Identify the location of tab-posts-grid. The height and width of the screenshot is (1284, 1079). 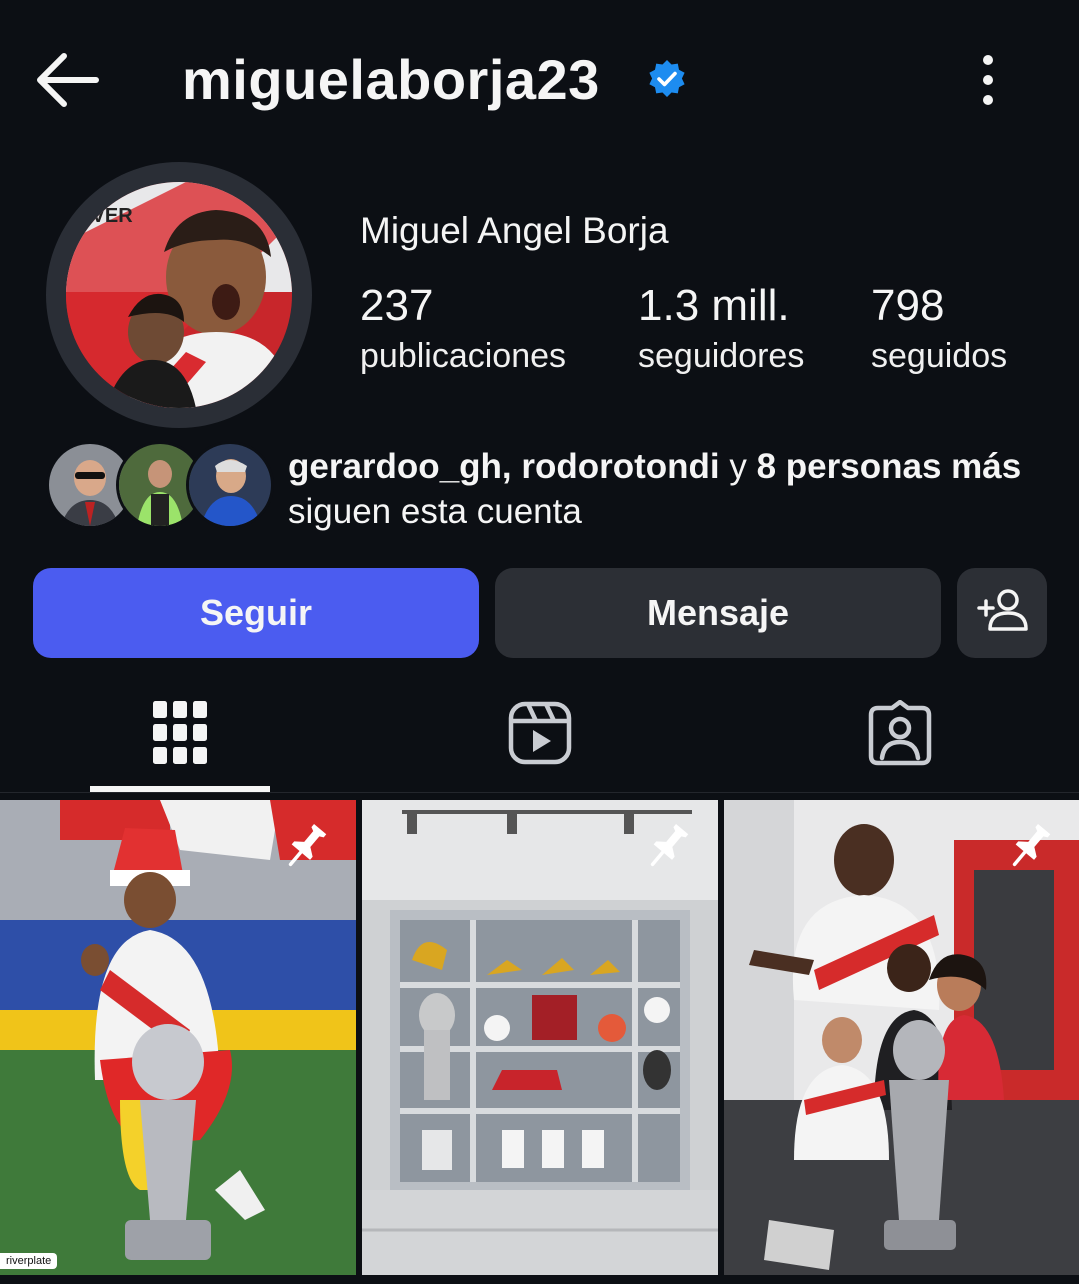
(180, 735).